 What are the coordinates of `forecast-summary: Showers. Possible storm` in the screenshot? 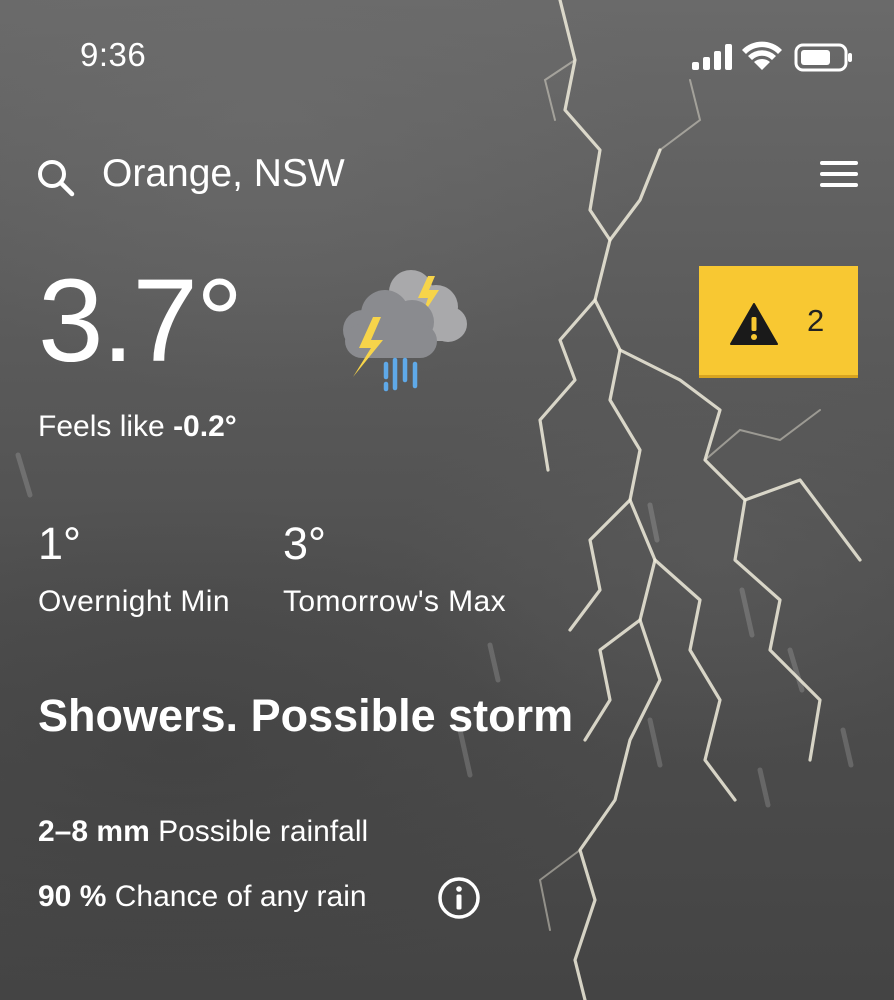 It's located at (306, 715).